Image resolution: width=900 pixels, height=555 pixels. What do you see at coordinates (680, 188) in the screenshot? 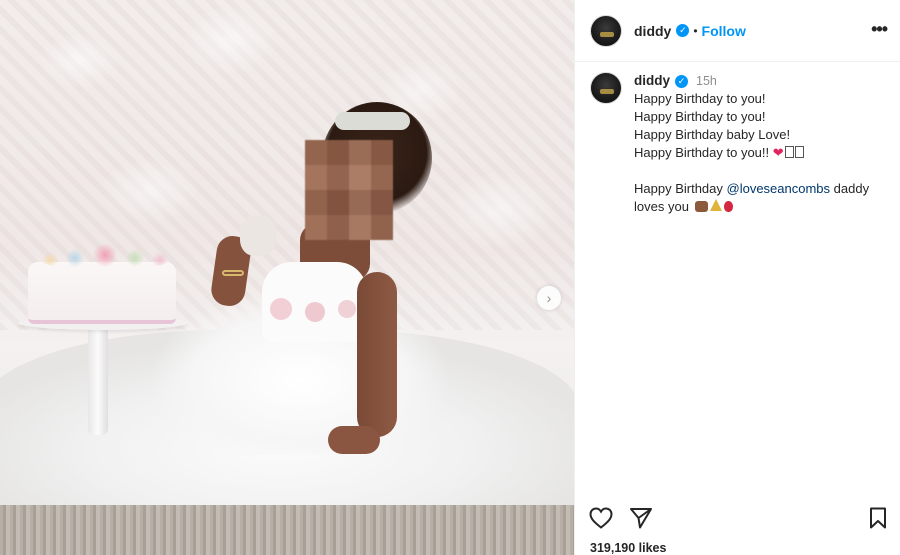
I see `caption-text: Happy Birthday` at bounding box center [680, 188].